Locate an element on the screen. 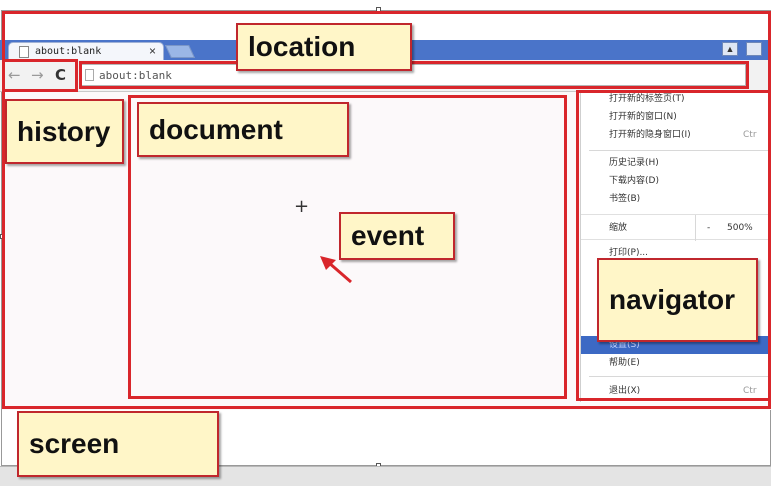  event-label: event is located at coordinates (397, 236).